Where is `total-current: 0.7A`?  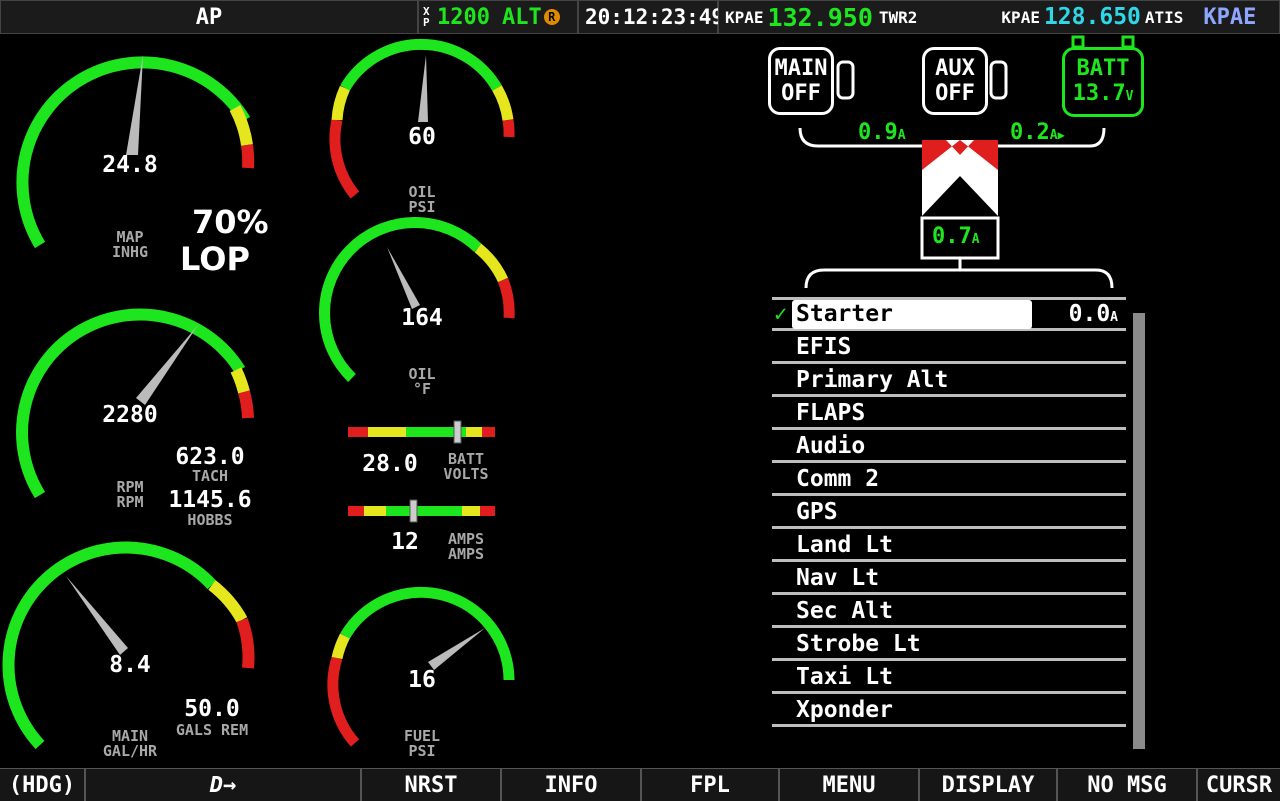 total-current: 0.7A is located at coordinates (956, 236).